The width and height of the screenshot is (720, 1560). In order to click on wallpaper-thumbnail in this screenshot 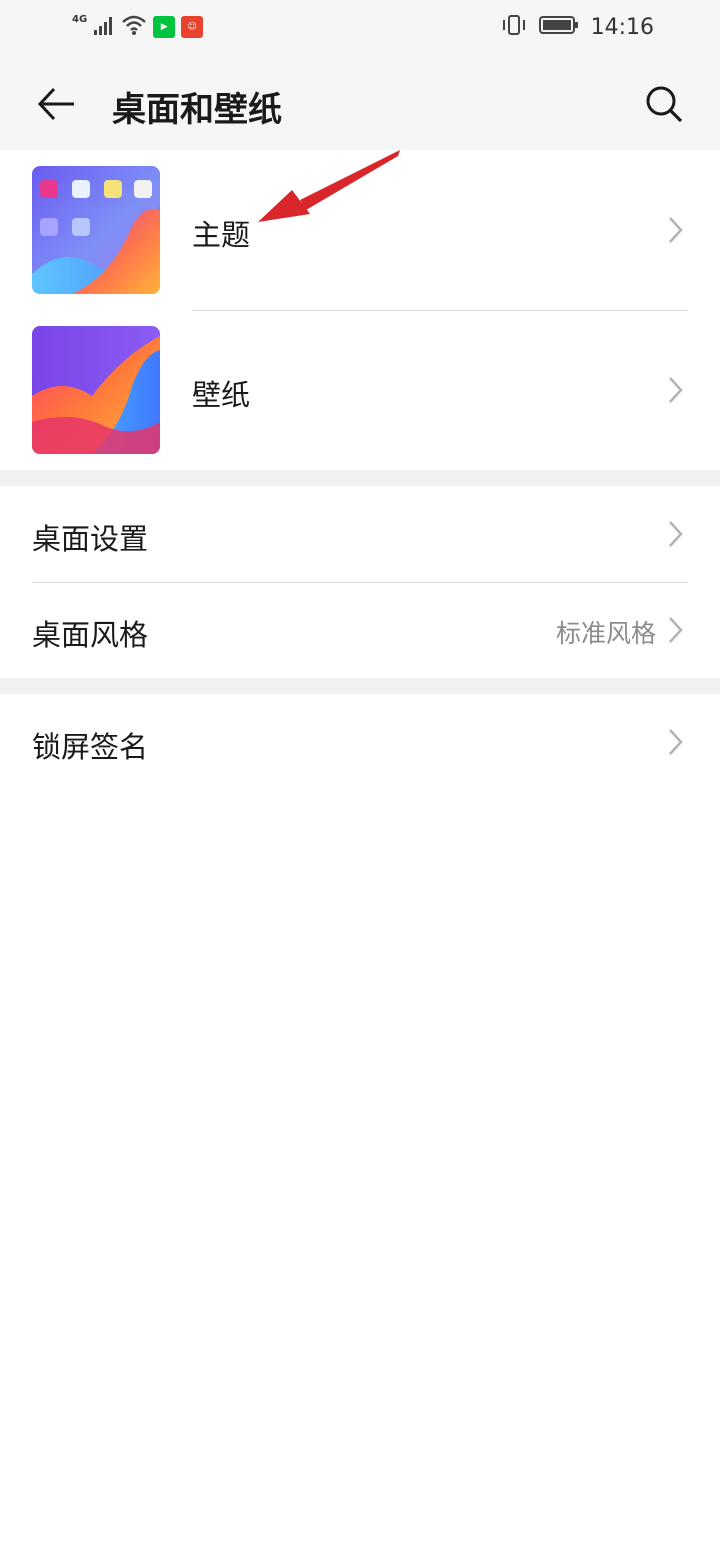, I will do `click(96, 390)`.